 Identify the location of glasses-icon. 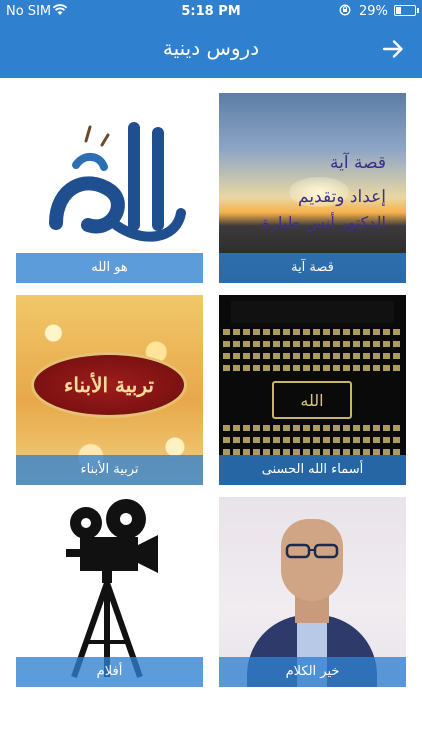
(312, 551).